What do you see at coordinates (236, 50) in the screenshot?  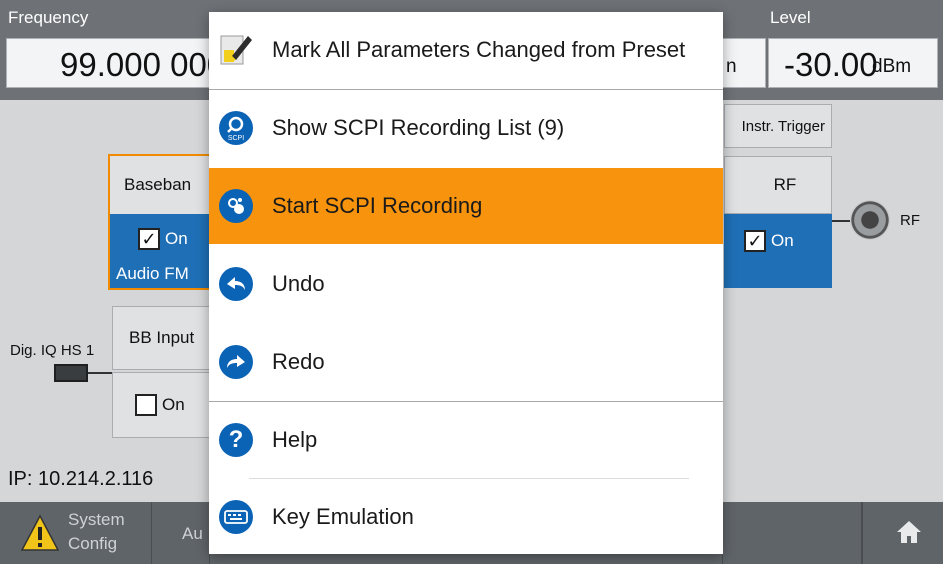 I see `pencil-icon` at bounding box center [236, 50].